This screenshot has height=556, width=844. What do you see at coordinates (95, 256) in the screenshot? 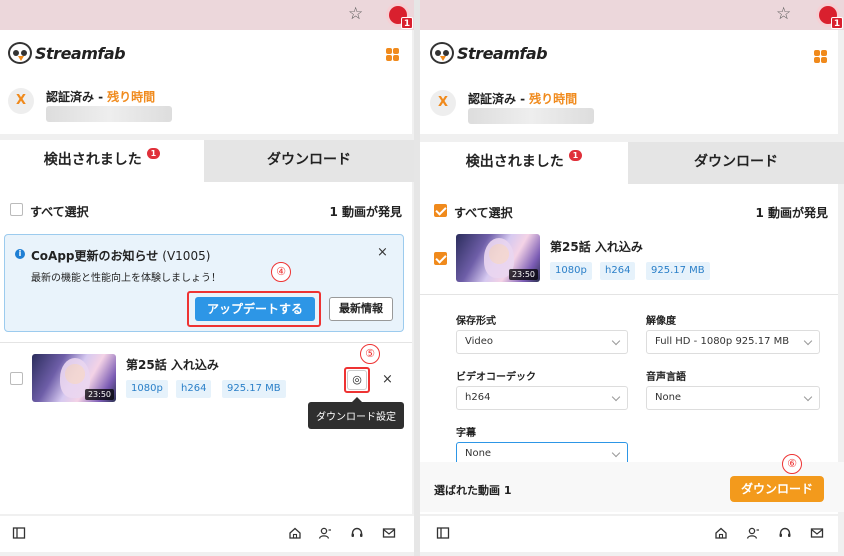
I see `notice-title-text: CoApp更新のお知らせ` at bounding box center [95, 256].